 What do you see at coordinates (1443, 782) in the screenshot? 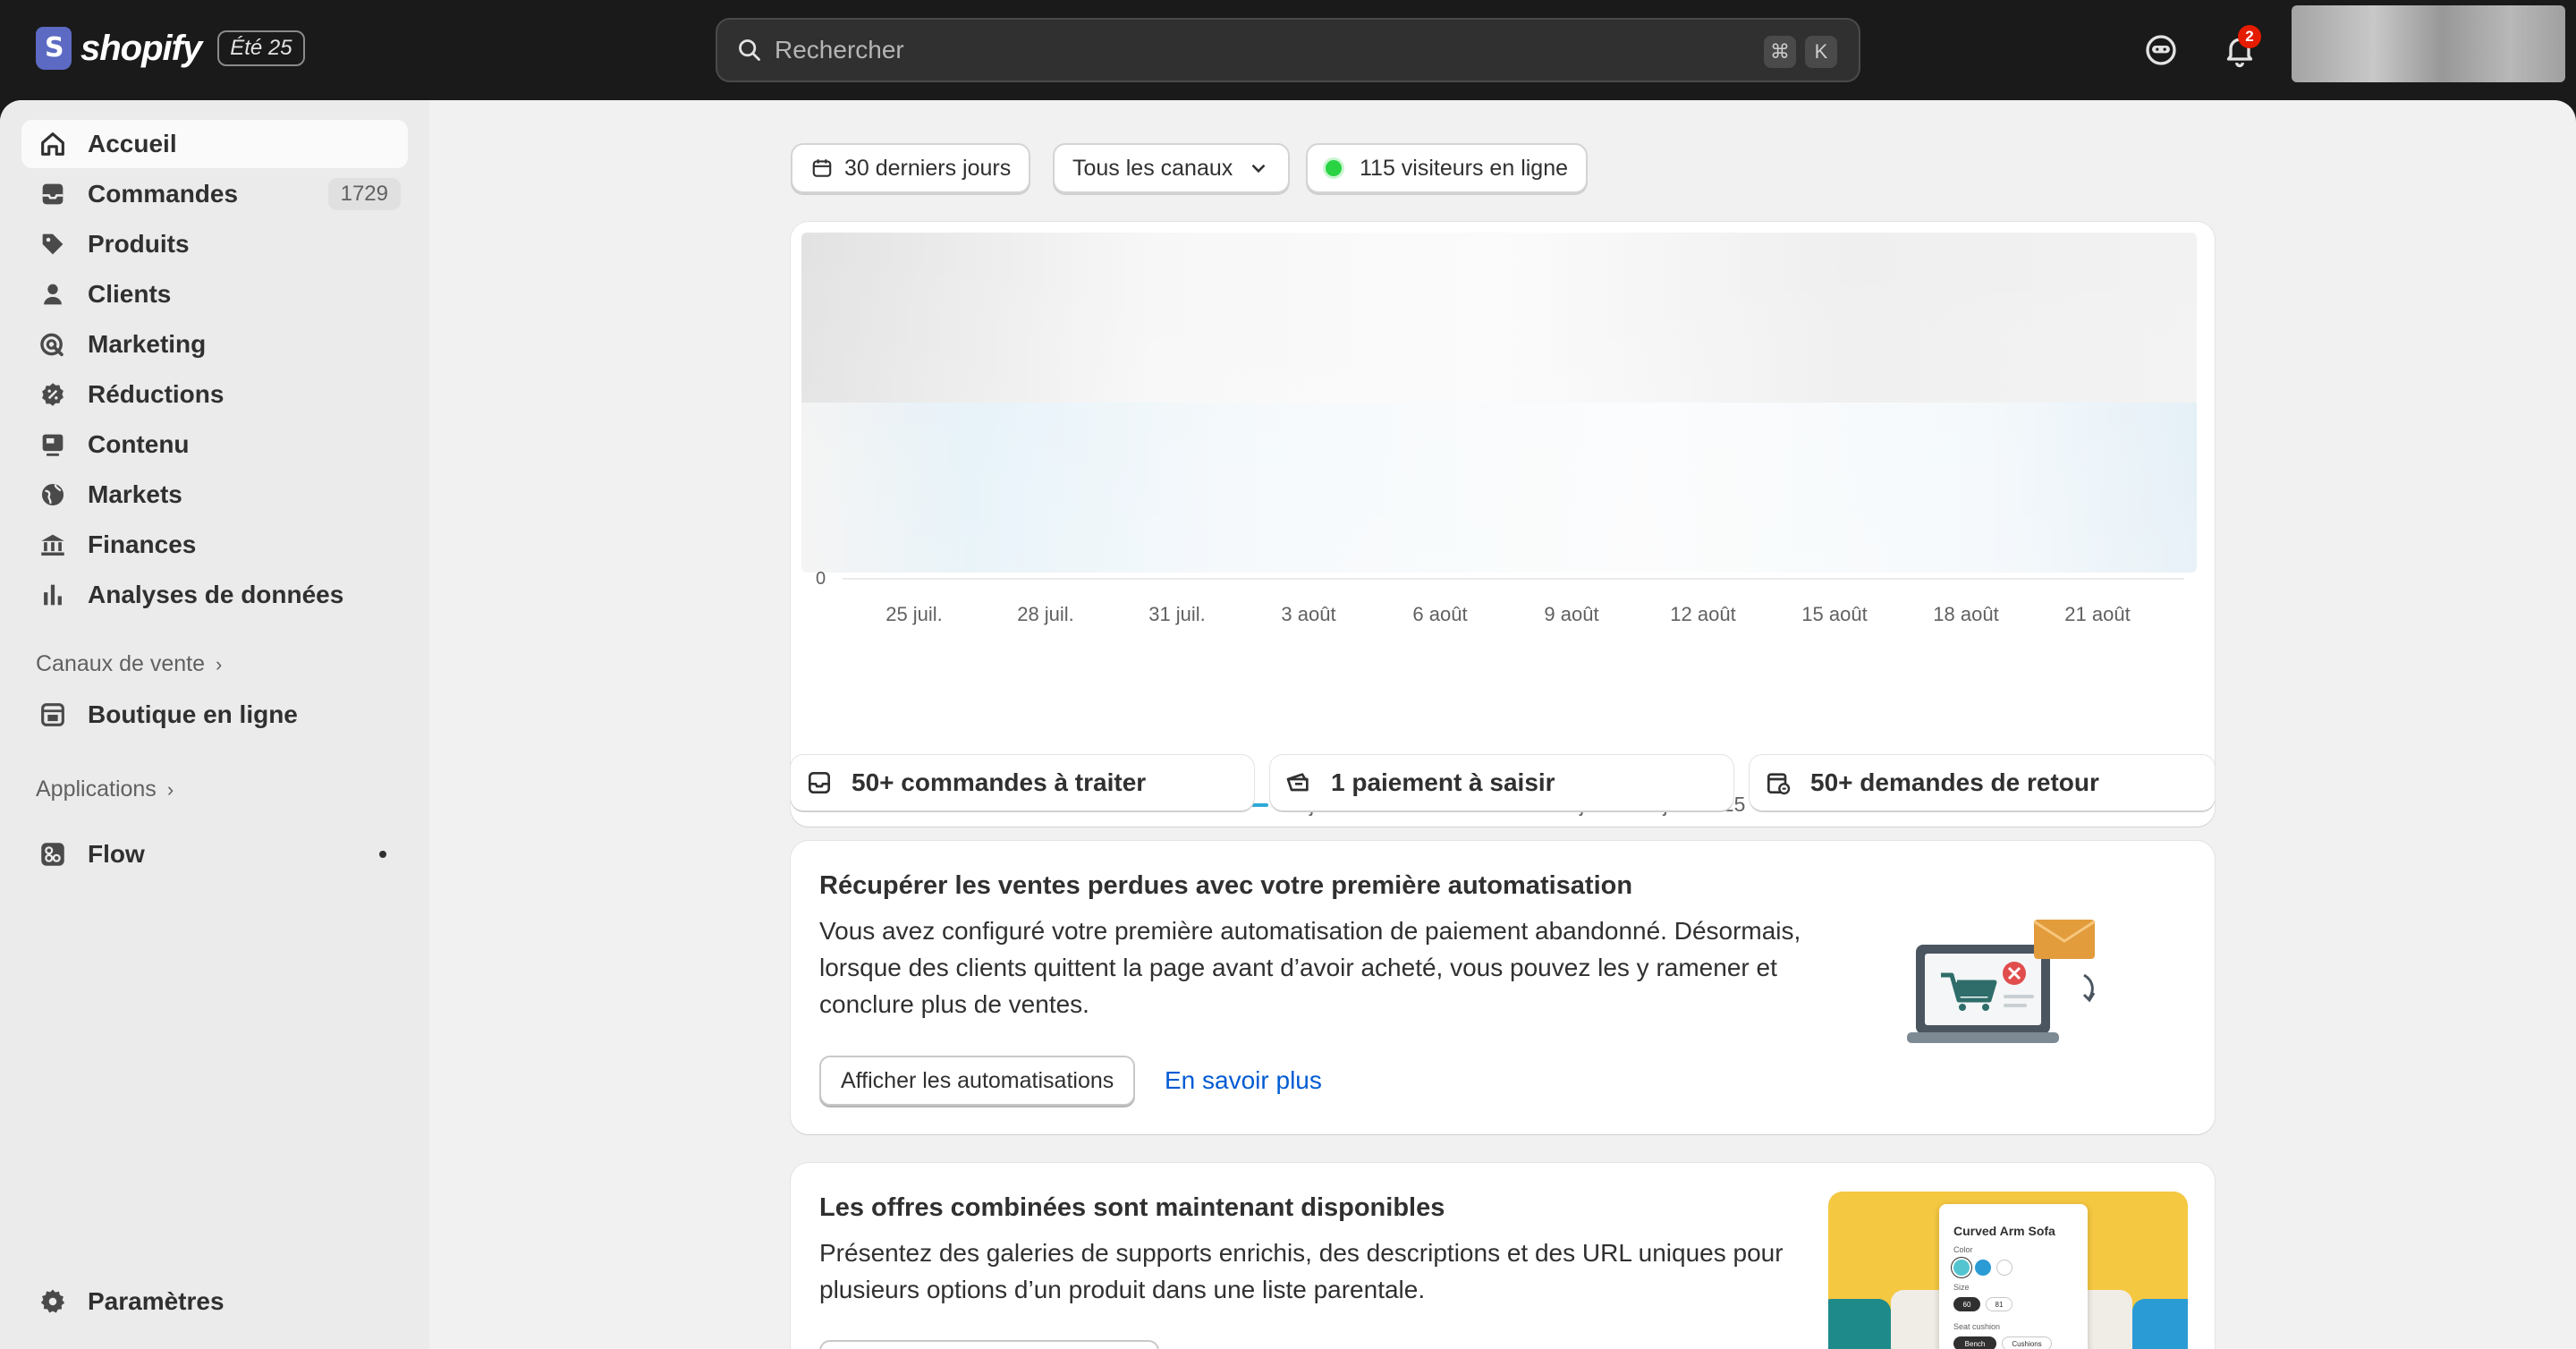
I see `task-label: 1 paiement à saisir` at bounding box center [1443, 782].